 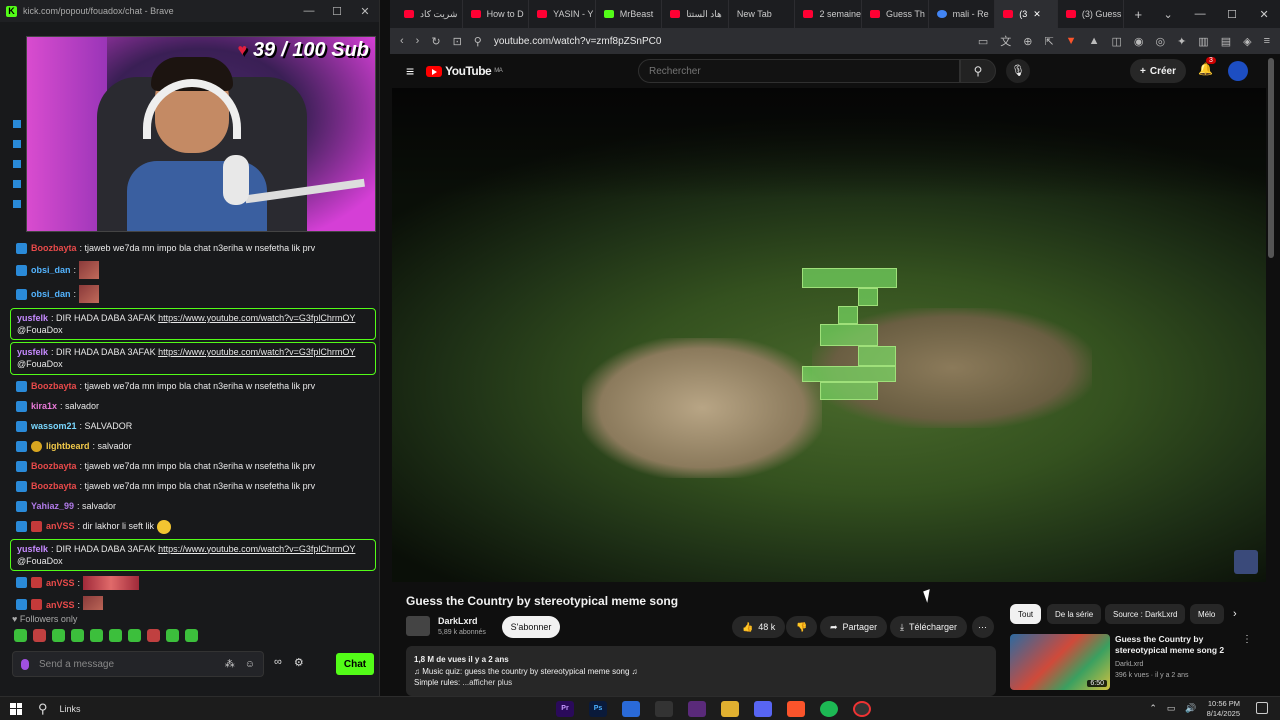 I want to click on network-icon: ▭, so click(x=1171, y=708).